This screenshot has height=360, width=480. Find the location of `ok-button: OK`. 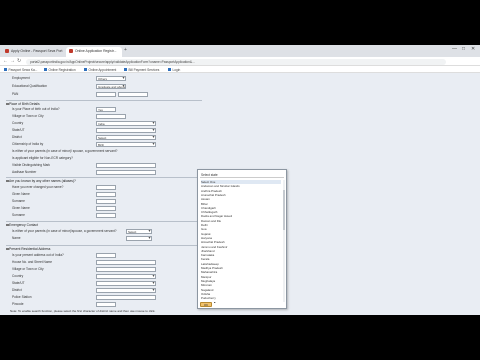

ok-button: OK is located at coordinates (206, 304).